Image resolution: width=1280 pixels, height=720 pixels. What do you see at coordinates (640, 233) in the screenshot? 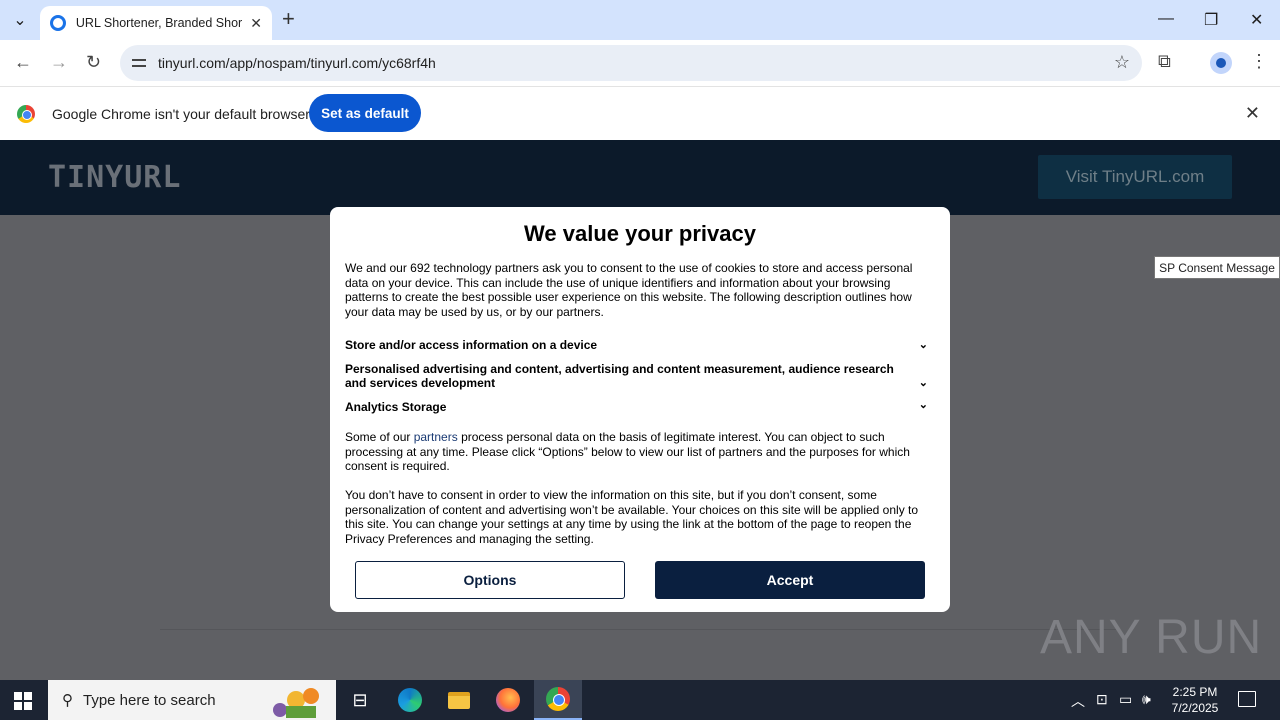
I see `modal-title: We value your privacy` at bounding box center [640, 233].